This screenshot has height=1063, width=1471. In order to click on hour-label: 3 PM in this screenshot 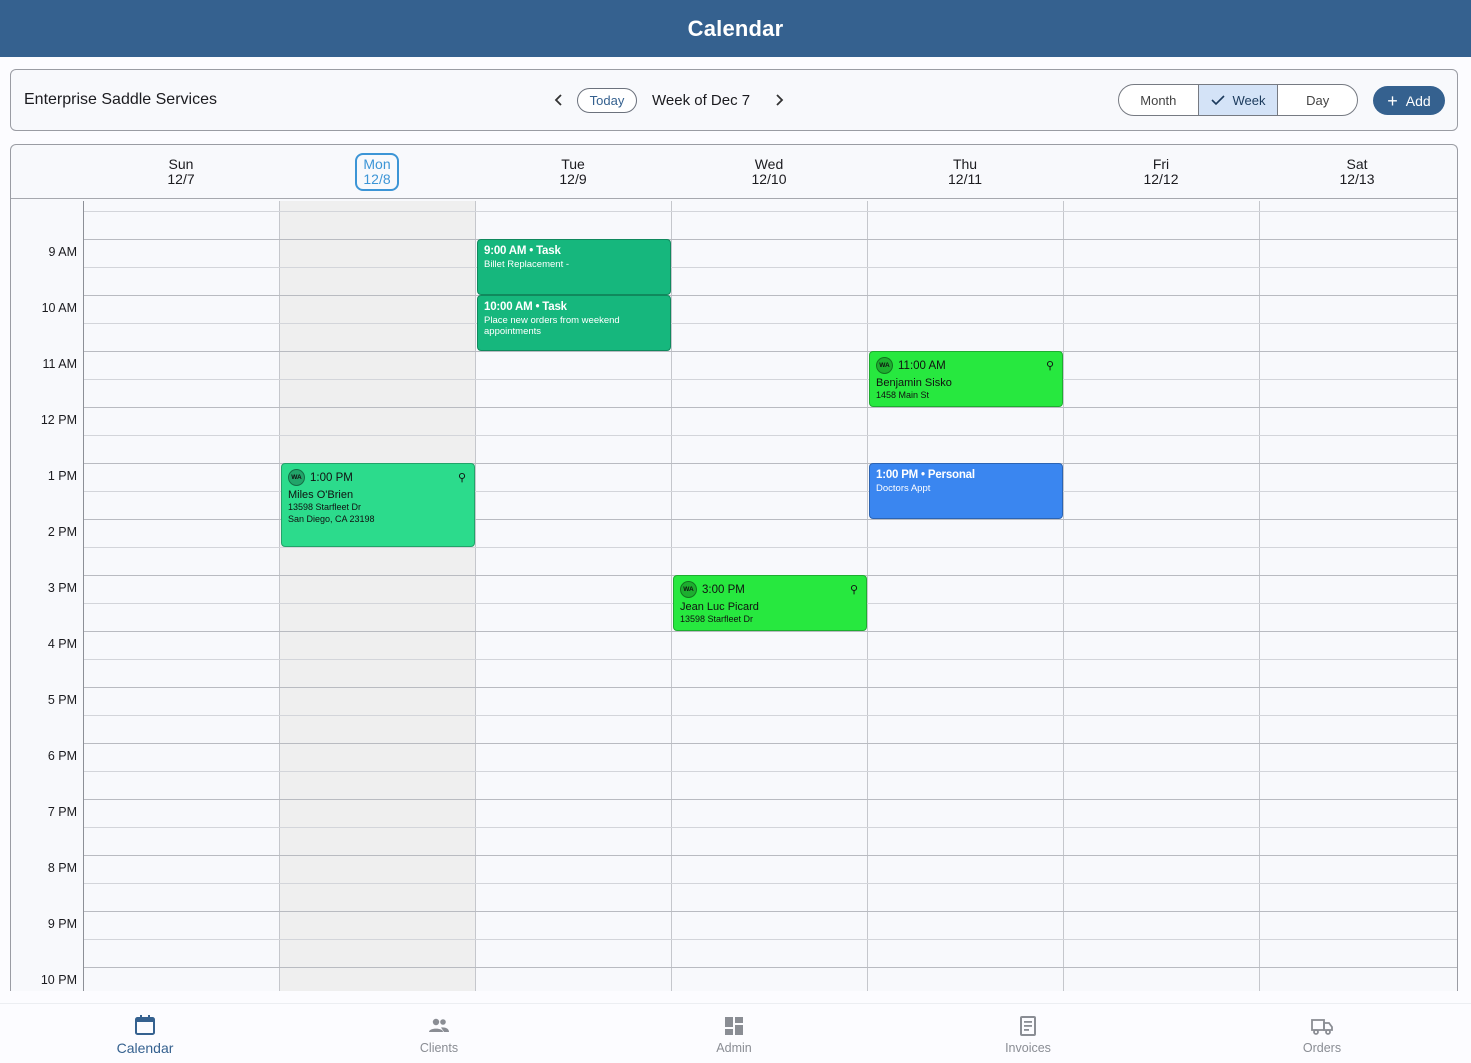, I will do `click(62, 588)`.